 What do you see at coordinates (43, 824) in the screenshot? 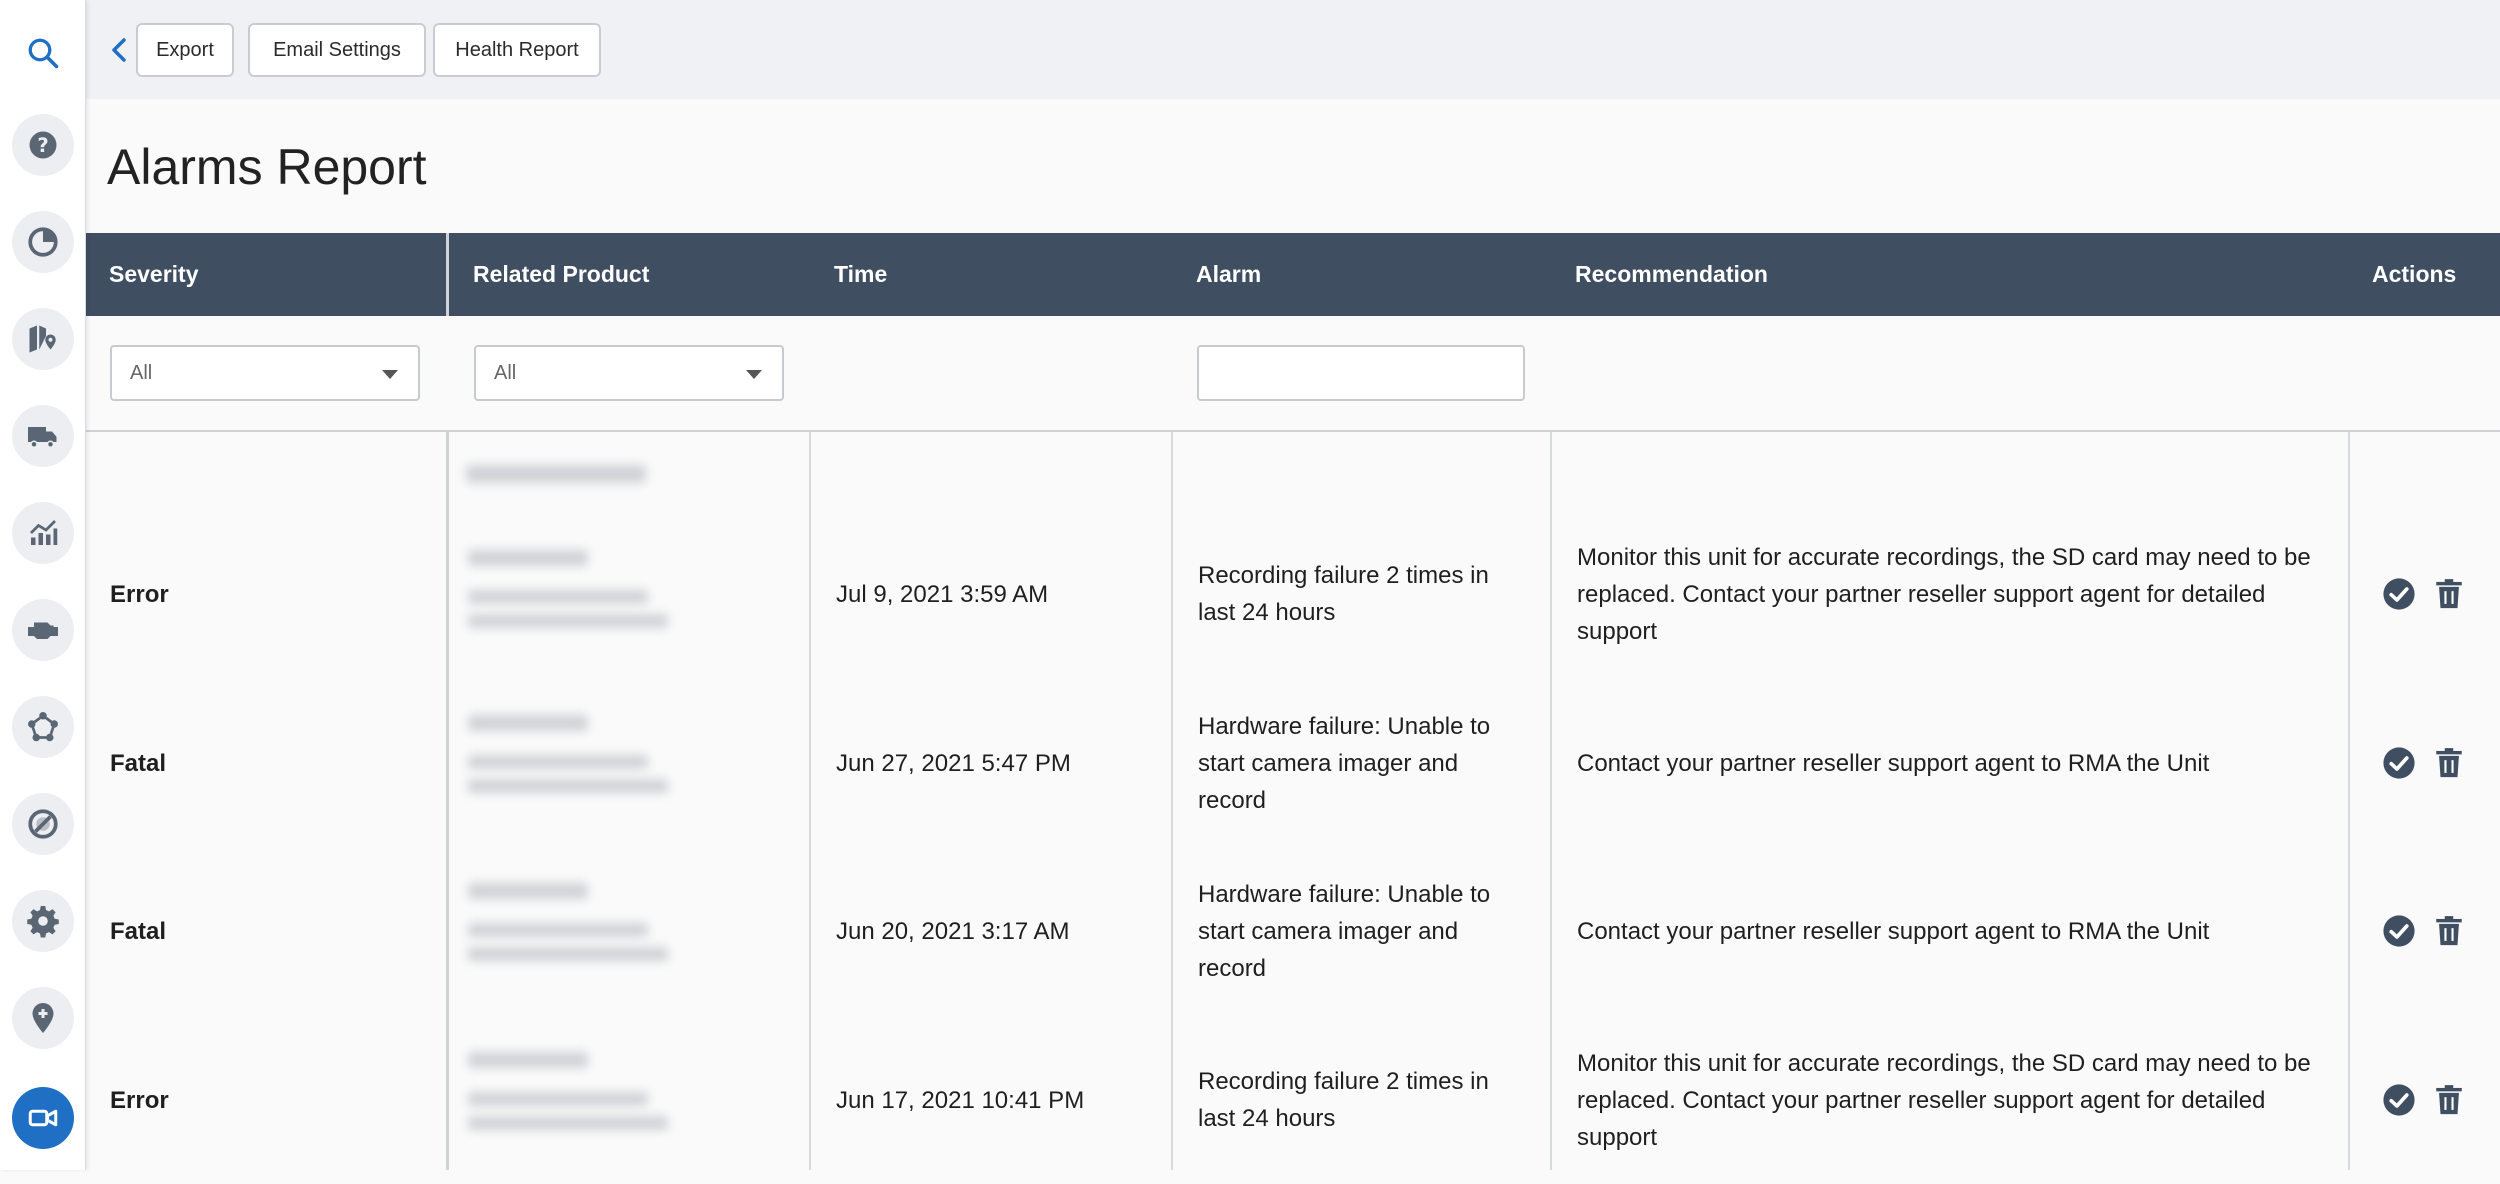
I see `blocked-icon` at bounding box center [43, 824].